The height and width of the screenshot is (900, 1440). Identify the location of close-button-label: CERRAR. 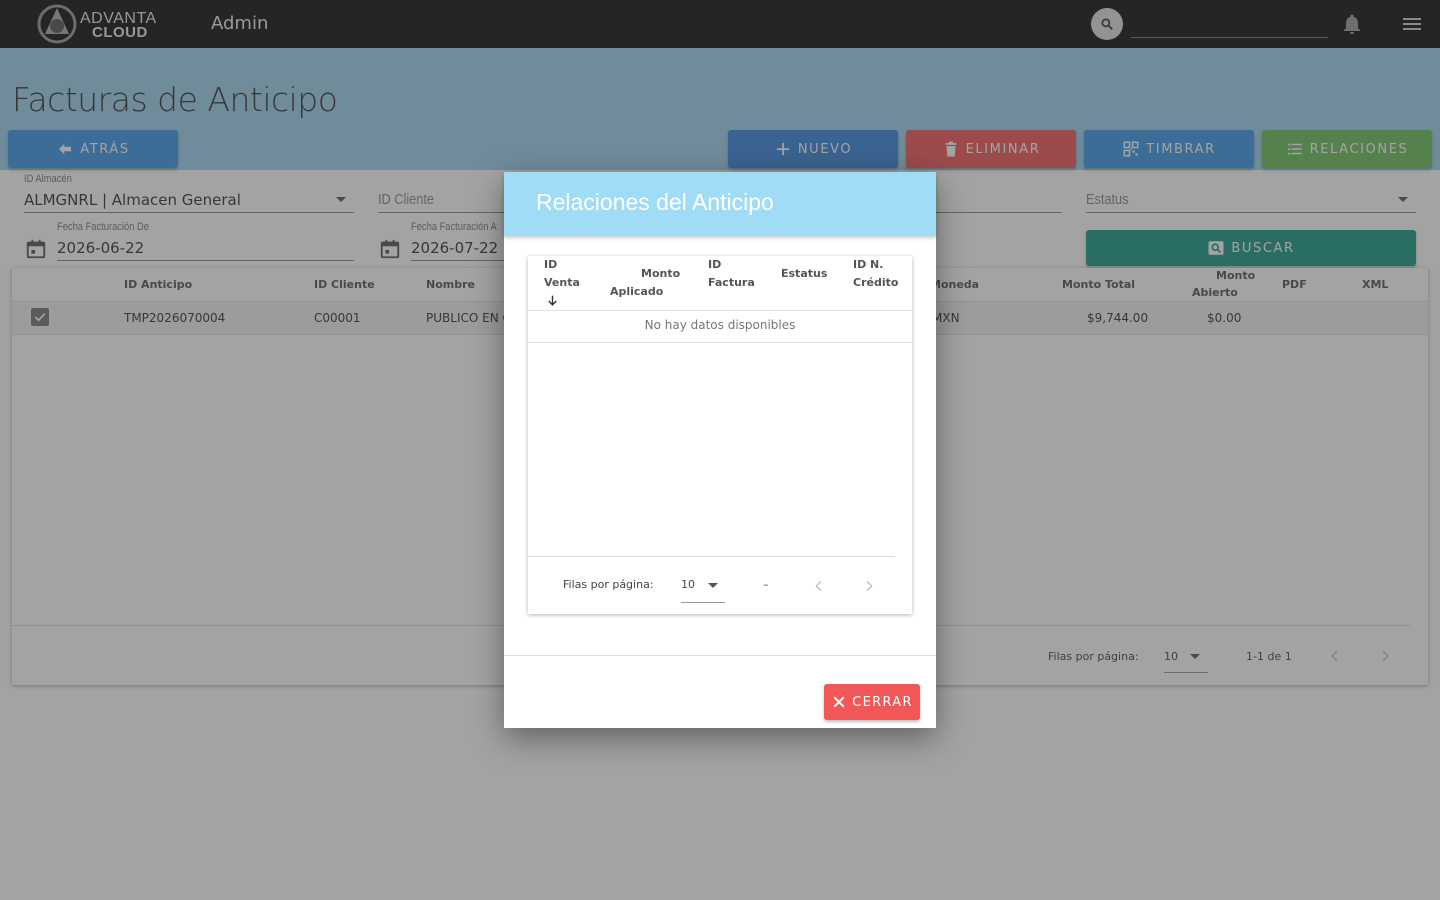
(882, 702).